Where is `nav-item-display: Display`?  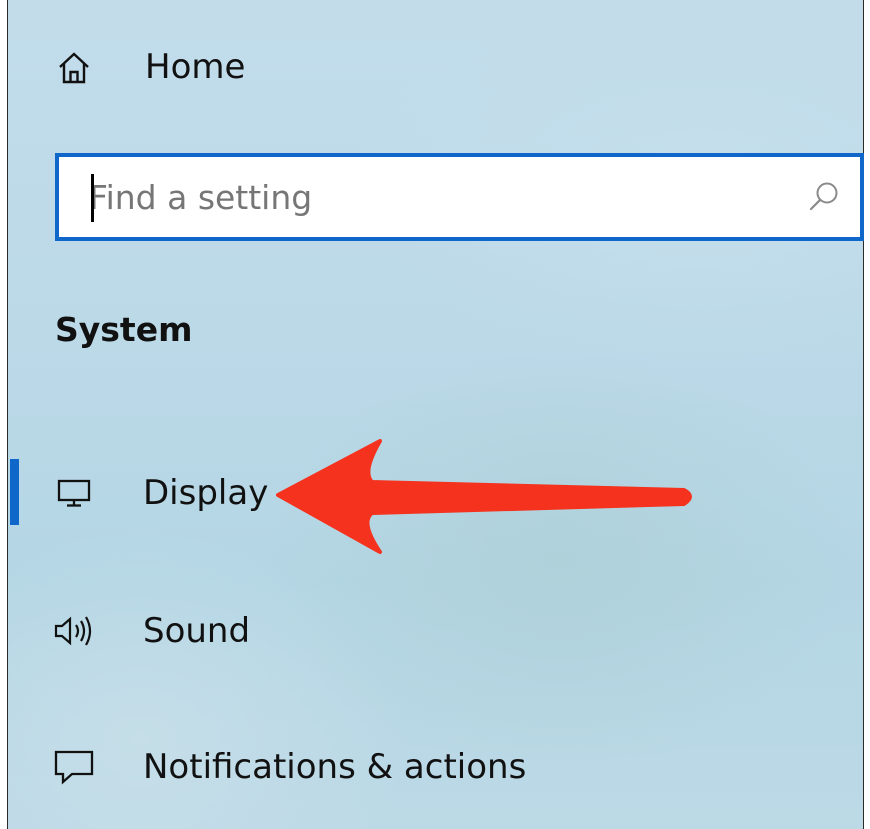 nav-item-display: Display is located at coordinates (428, 493).